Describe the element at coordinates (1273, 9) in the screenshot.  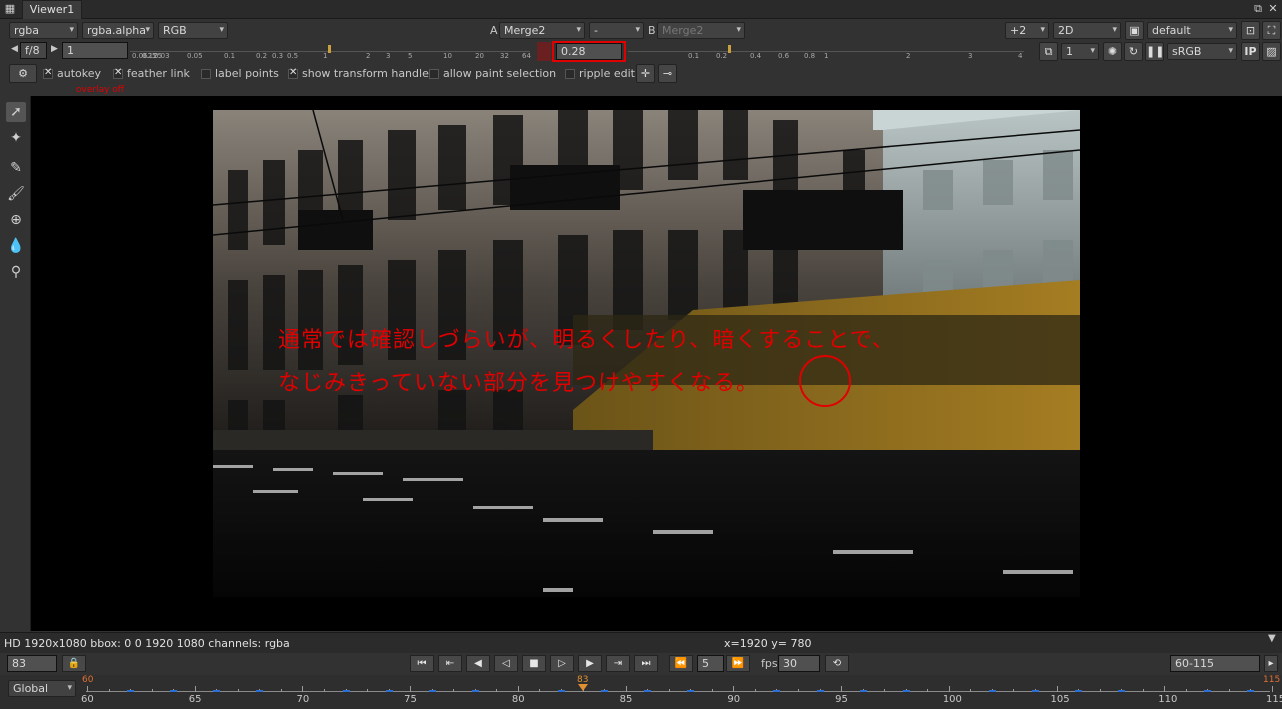
I see `close-pane-icon: ✕` at that location.